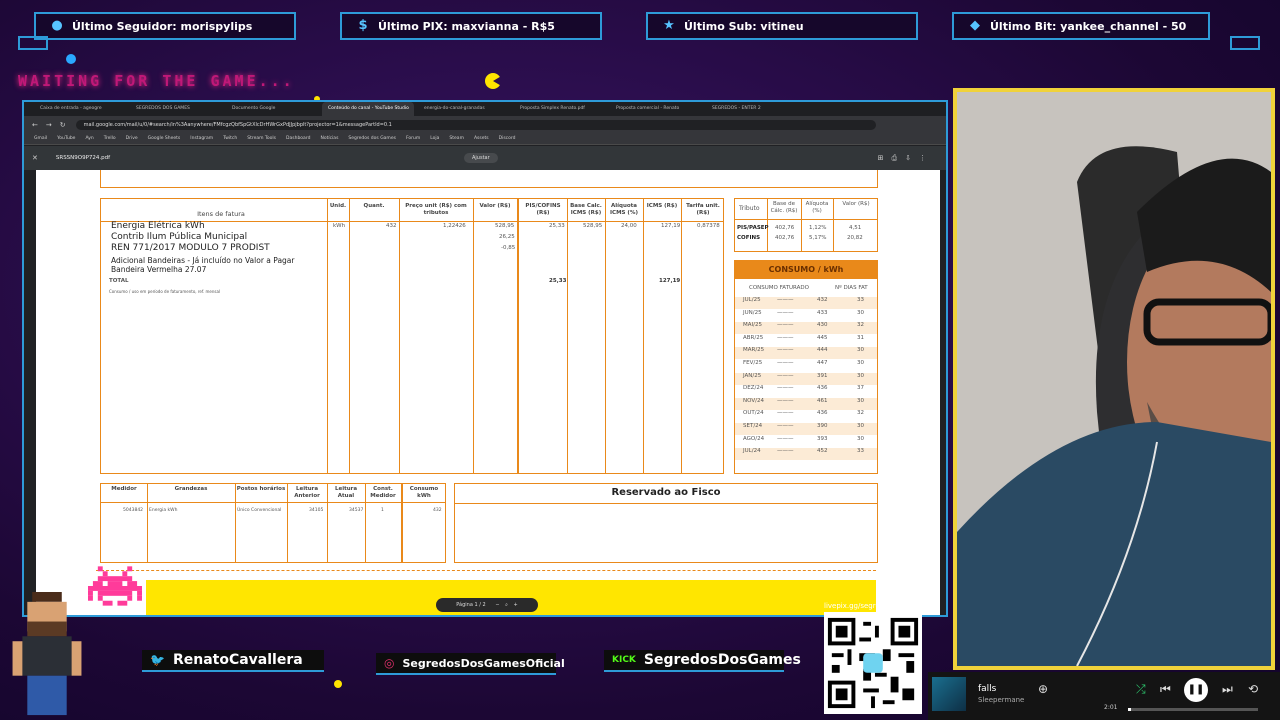 The height and width of the screenshot is (720, 1280). Describe the element at coordinates (487, 605) in the screenshot. I see `page-navigator: Página 1 / 2 − ⌕ +` at that location.